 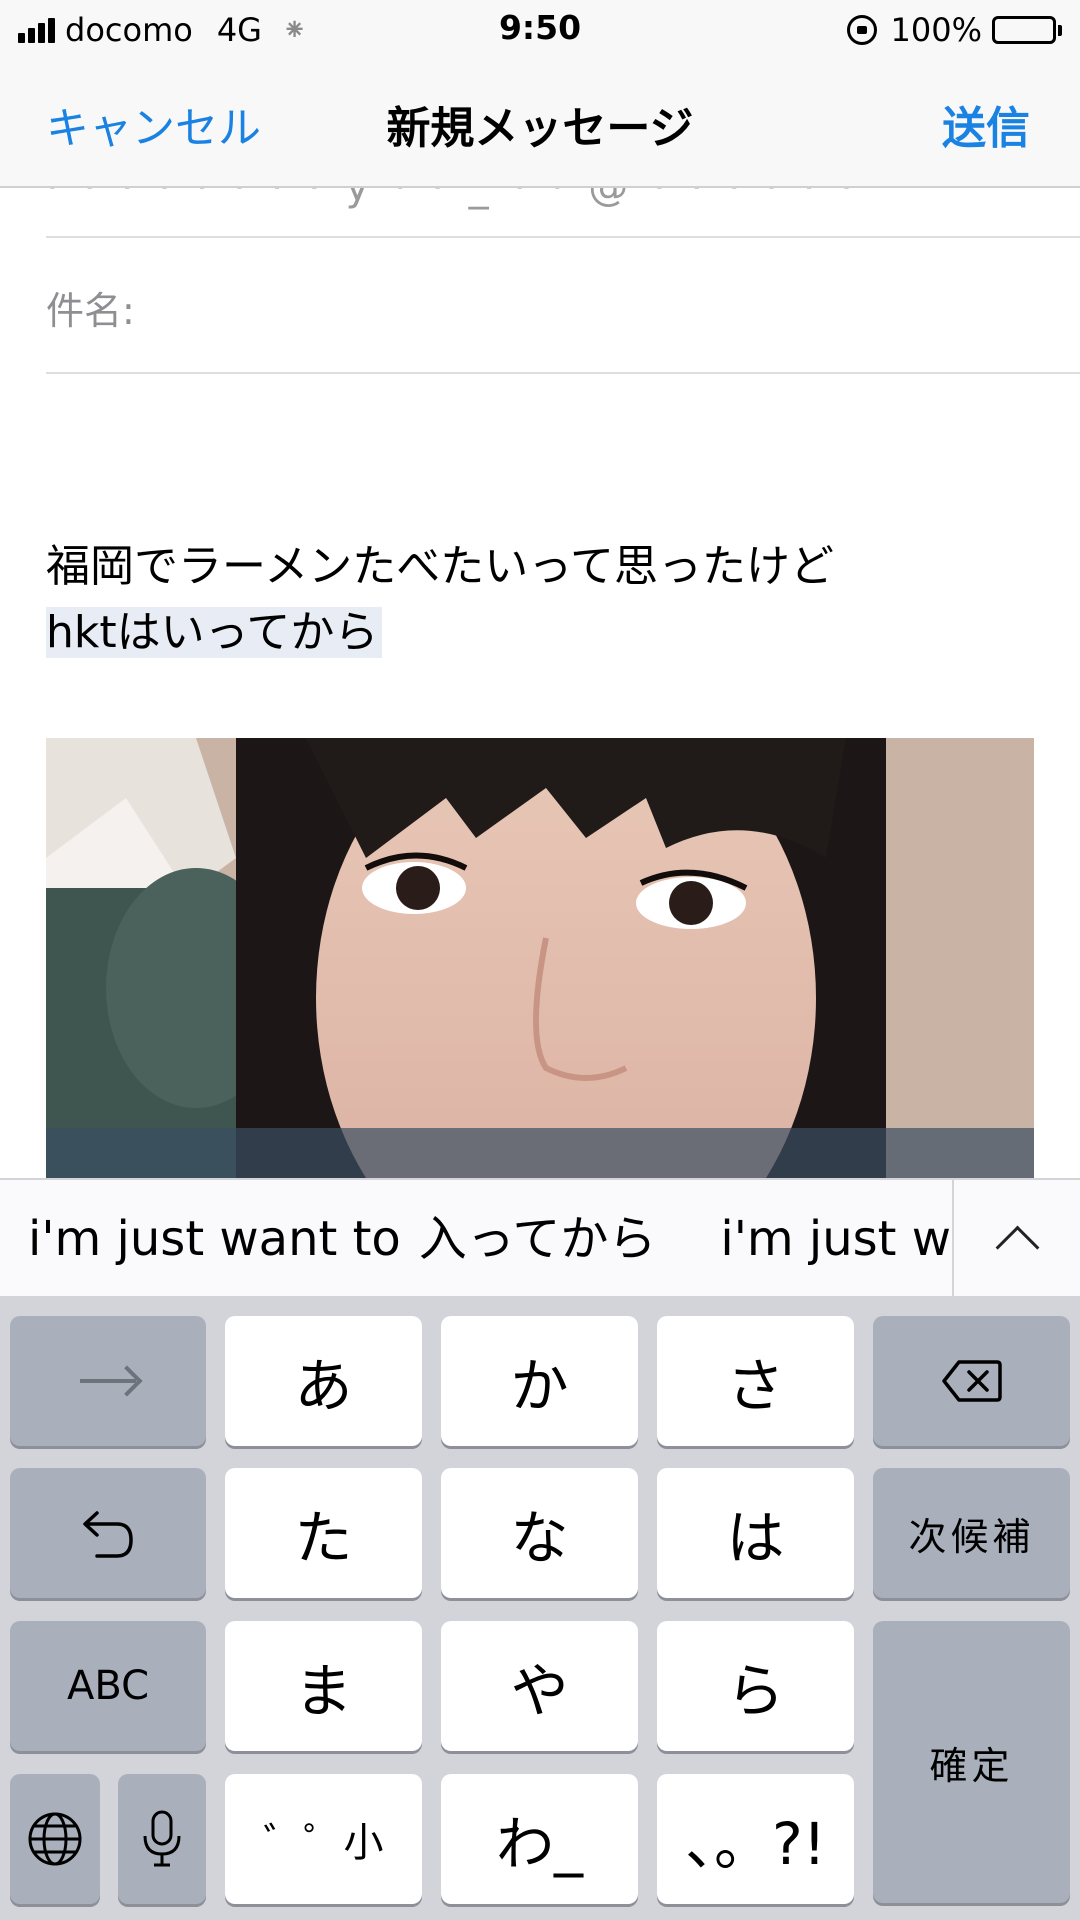 What do you see at coordinates (755, 1381) in the screenshot?
I see `key-sa: さ` at bounding box center [755, 1381].